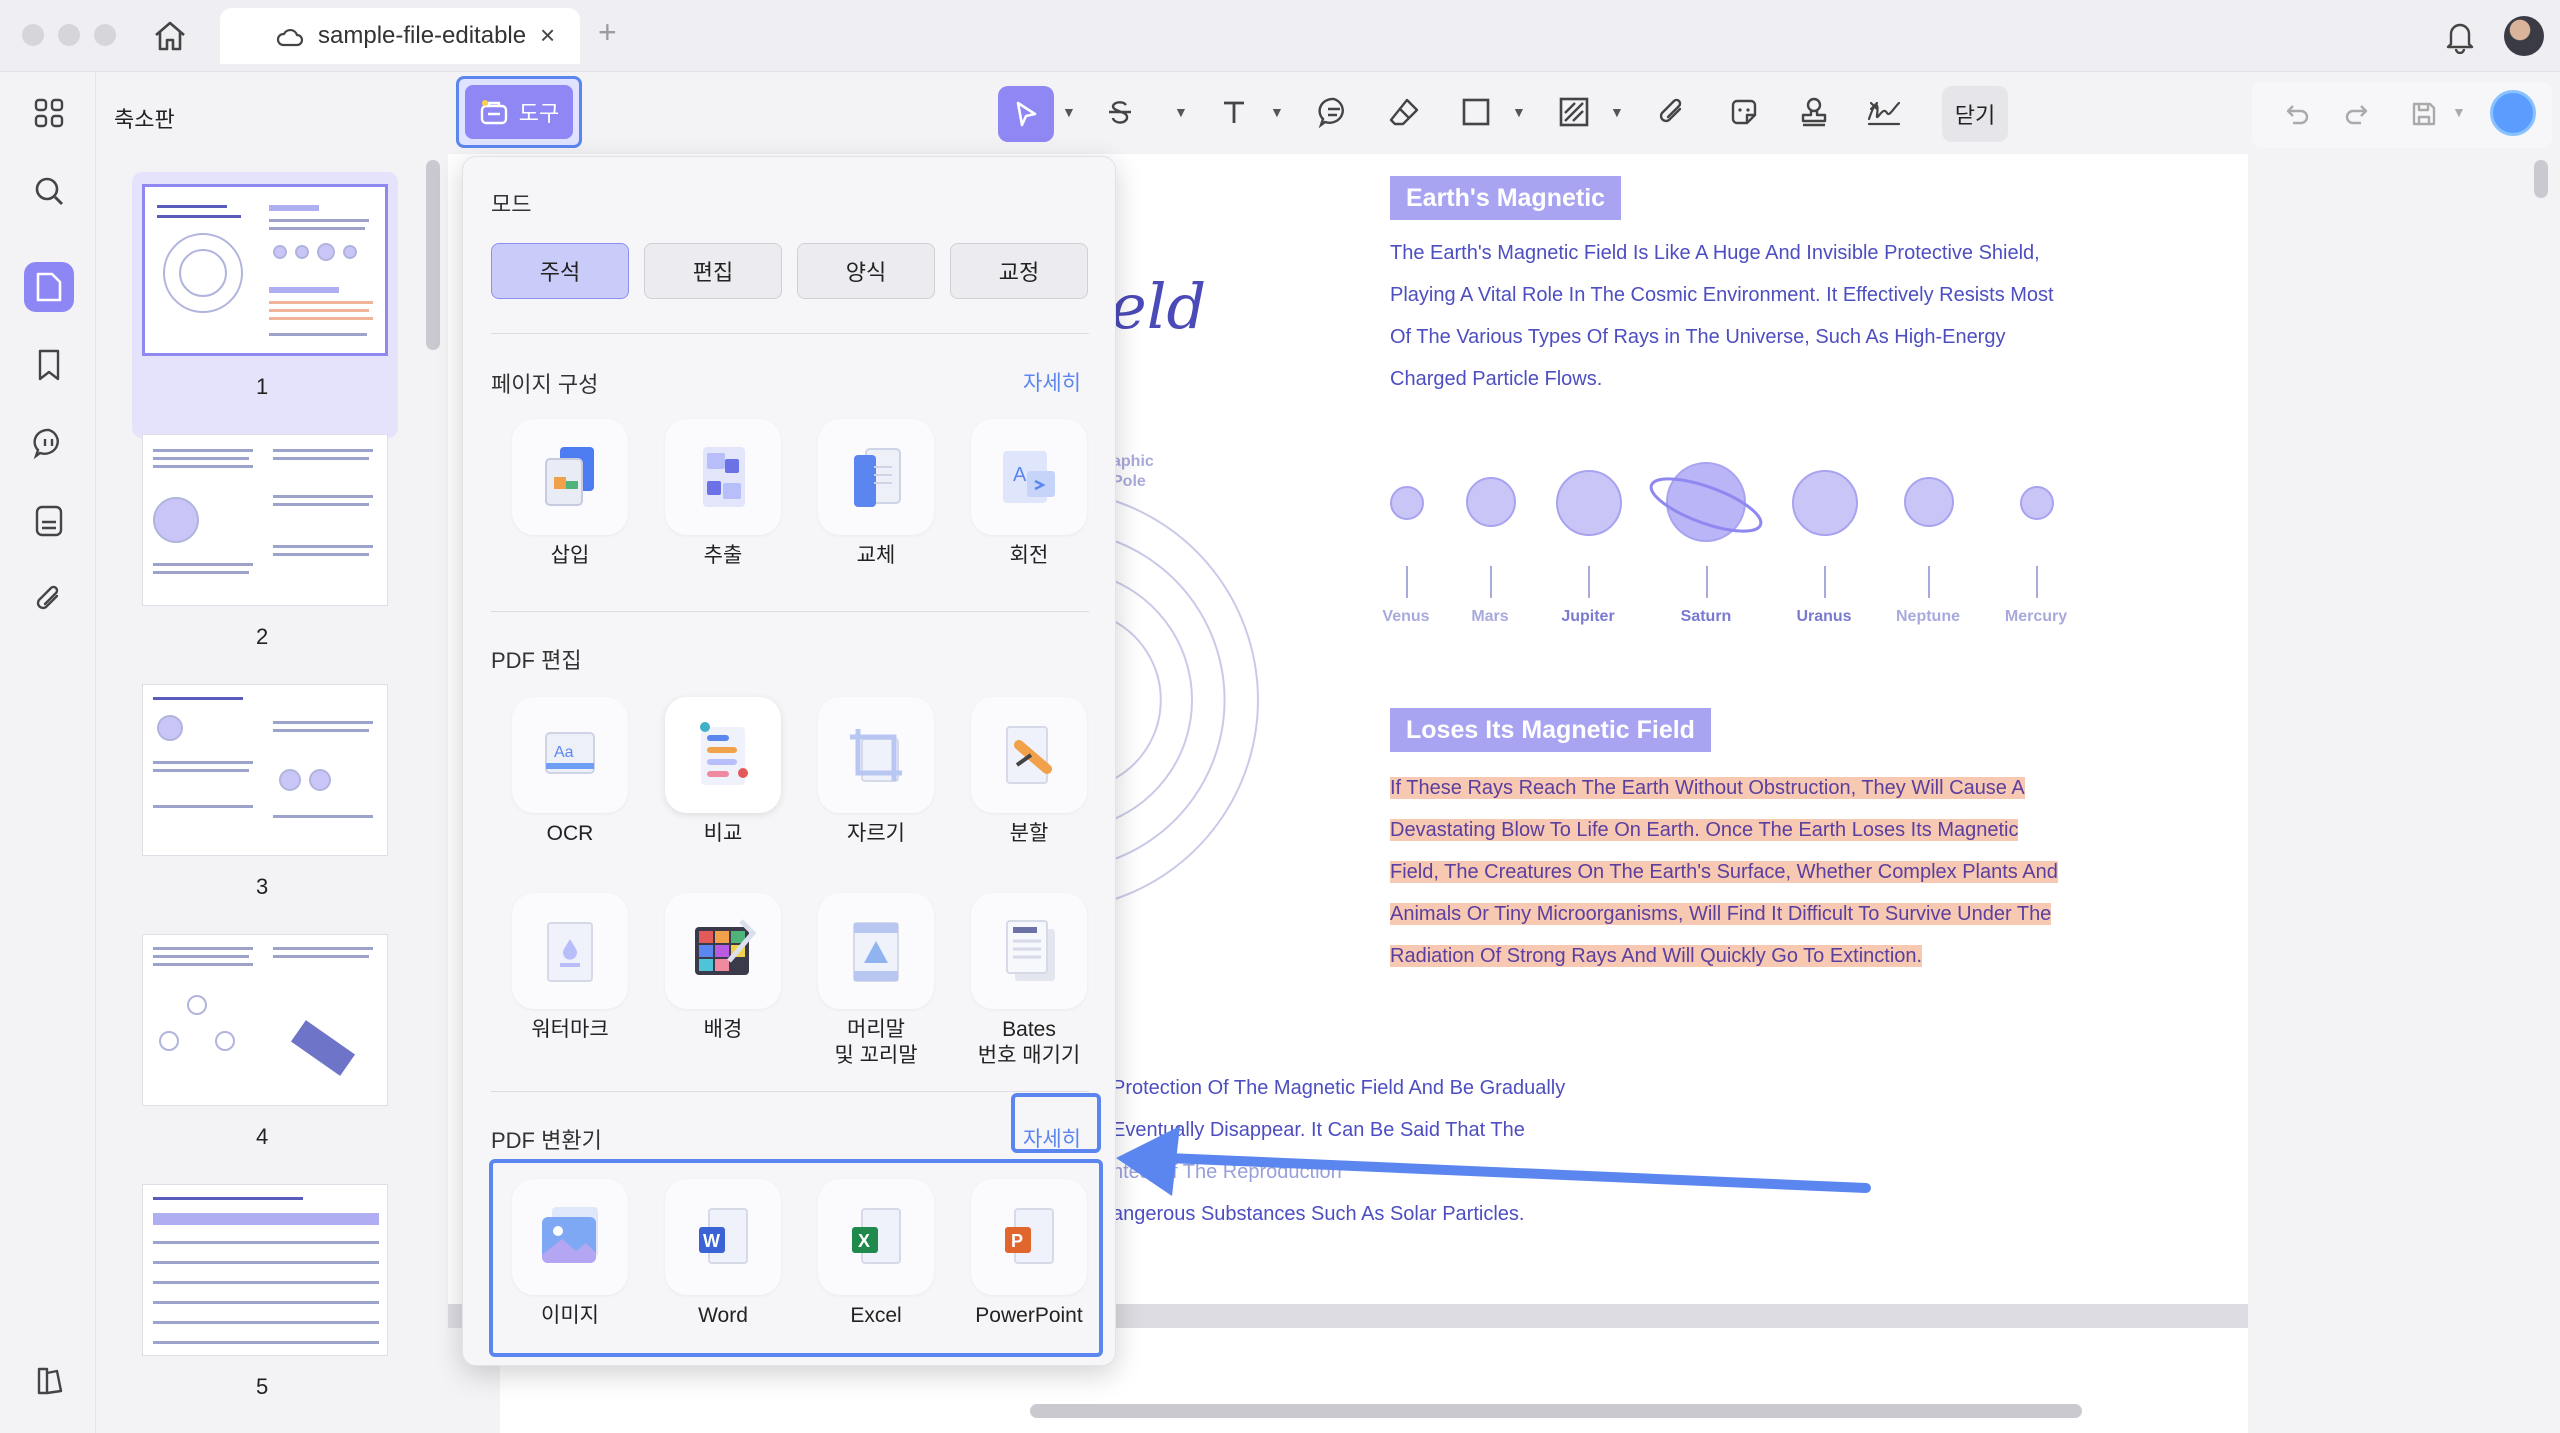 The height and width of the screenshot is (1433, 2560). Describe the element at coordinates (1019, 271) in the screenshot. I see `mode-proofread-button: 교정` at that location.